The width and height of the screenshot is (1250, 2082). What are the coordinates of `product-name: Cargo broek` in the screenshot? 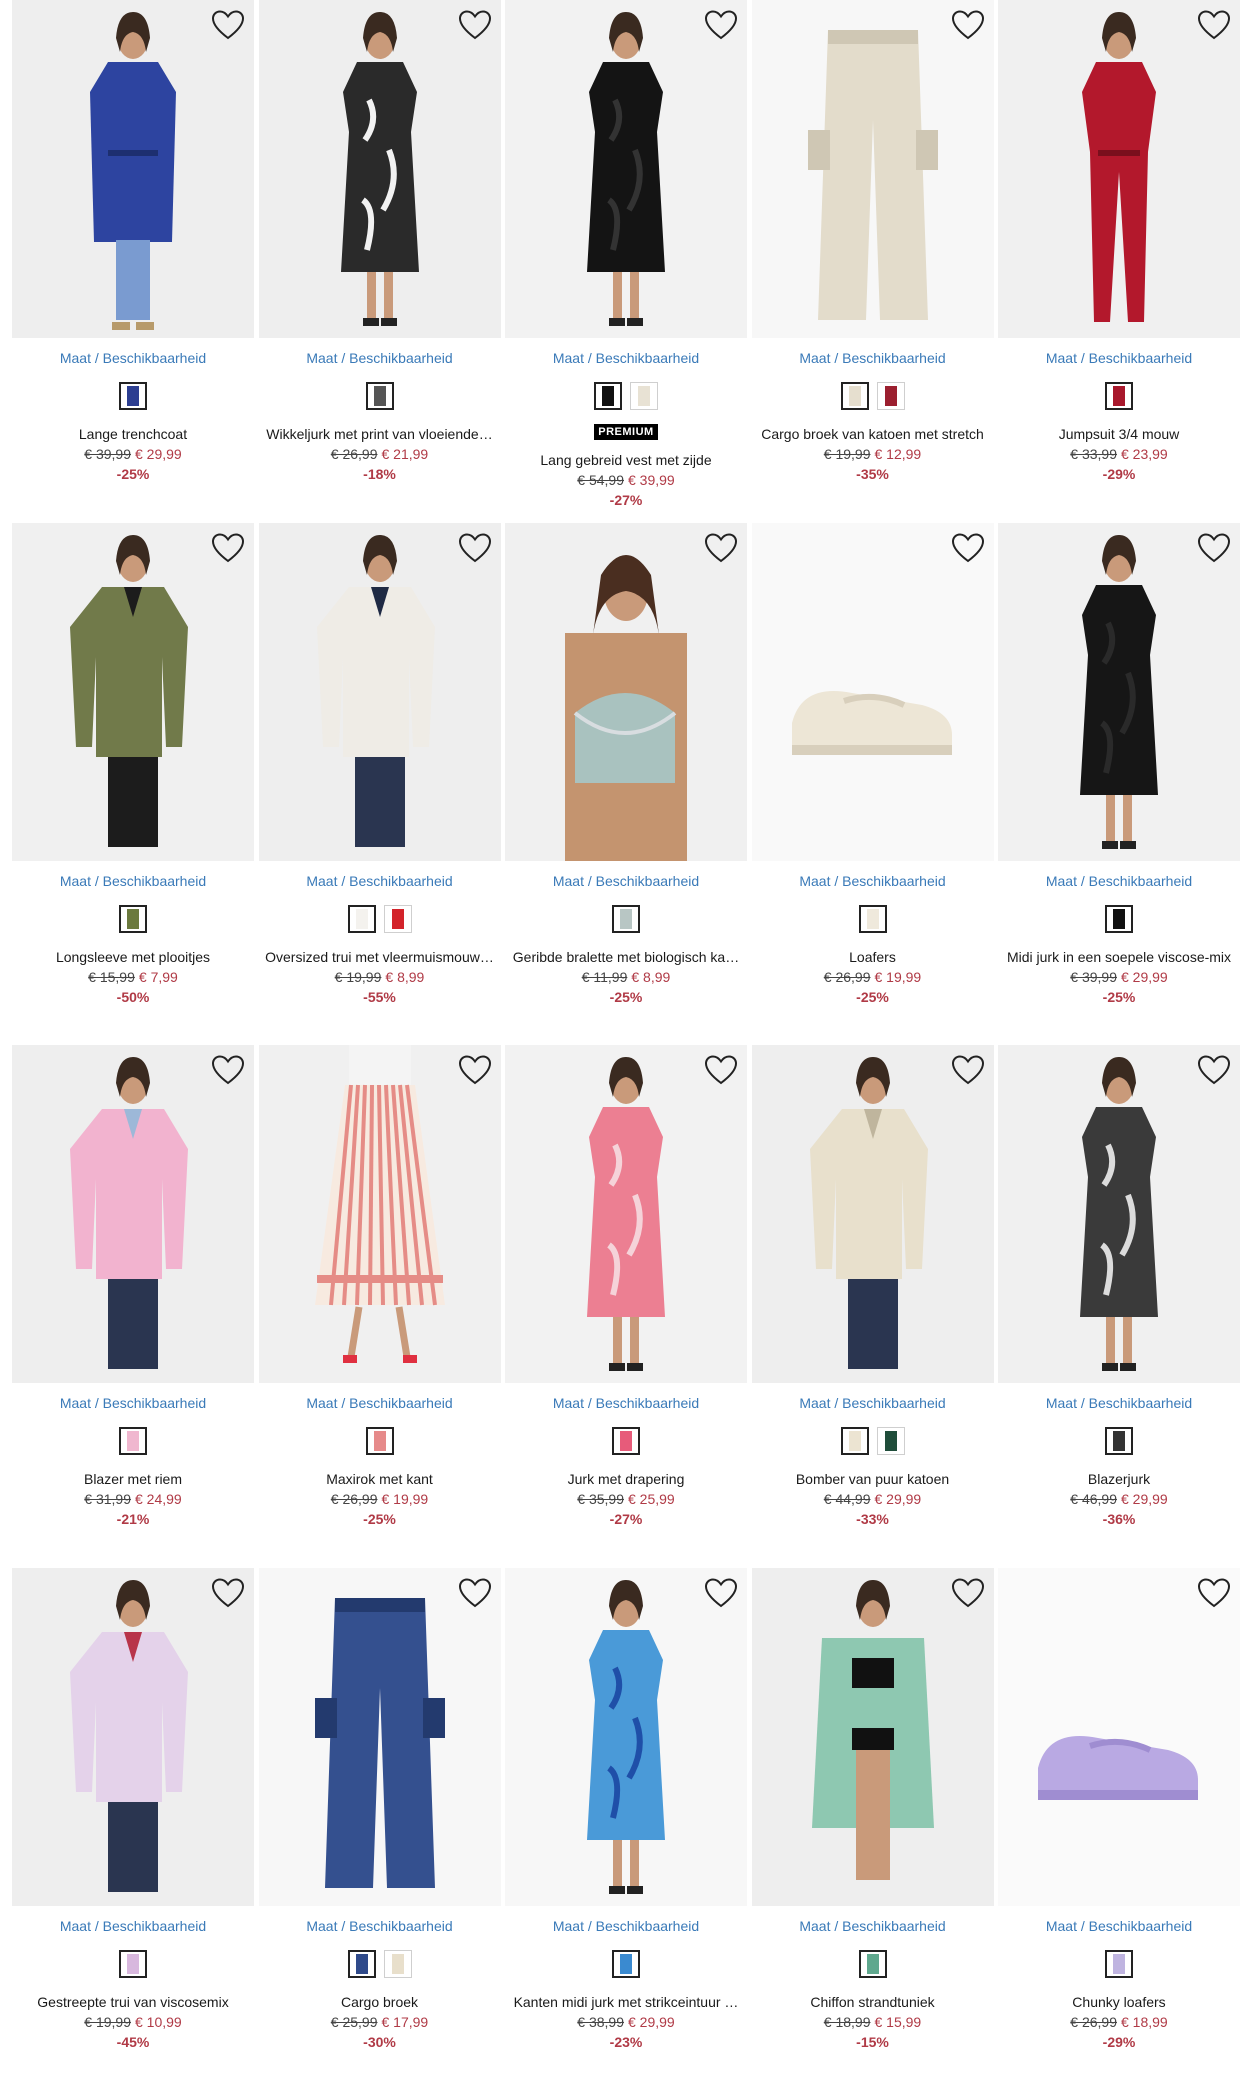 It's located at (380, 2002).